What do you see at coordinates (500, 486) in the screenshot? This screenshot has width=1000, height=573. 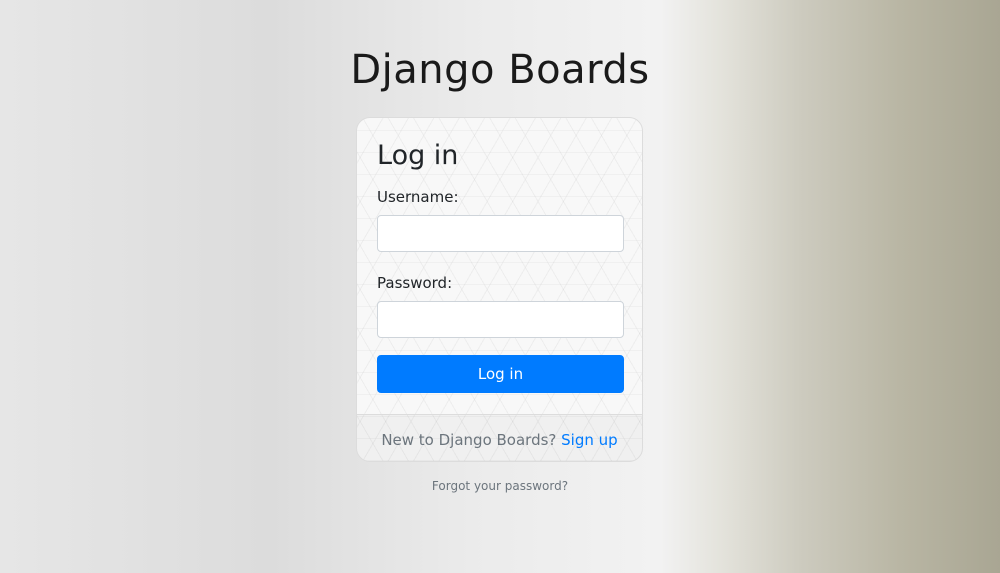 I see `forgot-password-link: Forgot your password?` at bounding box center [500, 486].